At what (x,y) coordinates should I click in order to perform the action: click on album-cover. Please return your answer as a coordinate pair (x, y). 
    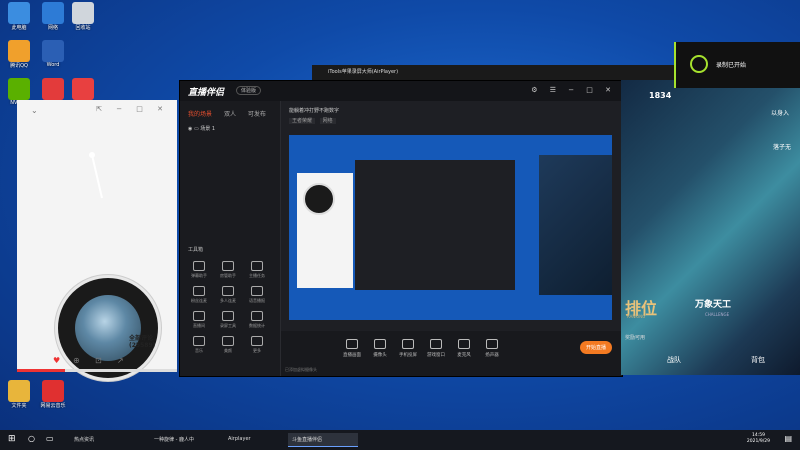
    Looking at the image, I should click on (108, 328).